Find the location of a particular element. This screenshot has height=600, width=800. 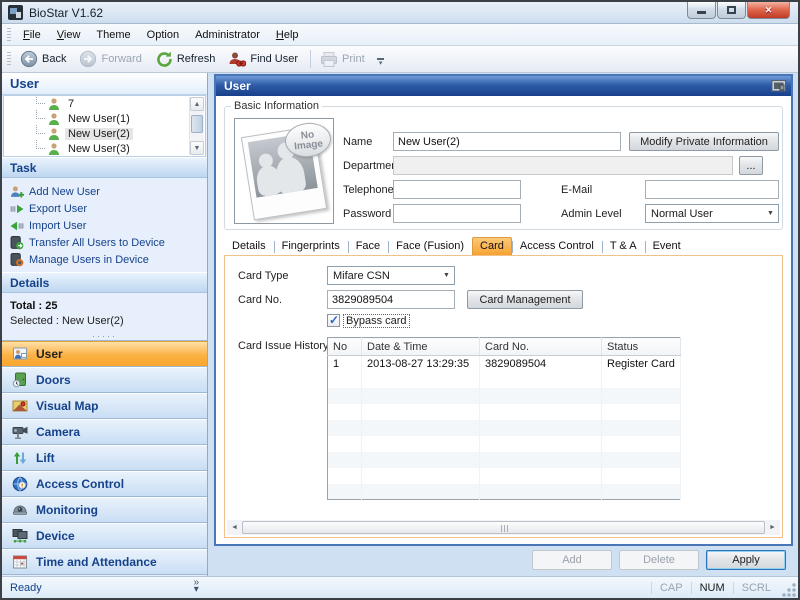

monitoring-icon is located at coordinates (20, 510).